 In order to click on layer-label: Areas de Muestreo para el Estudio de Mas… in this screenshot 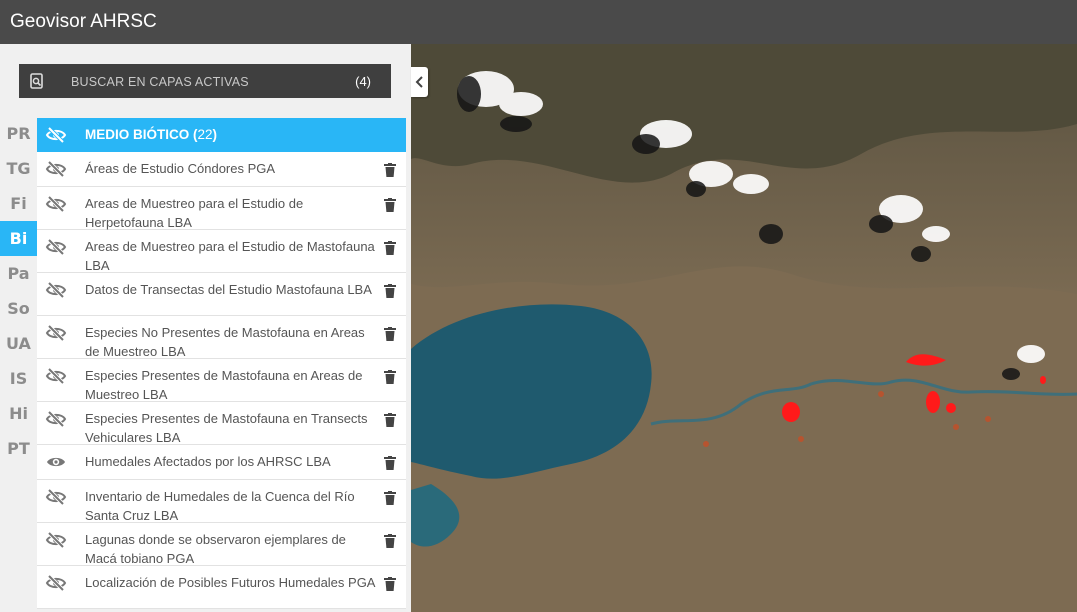, I will do `click(230, 256)`.